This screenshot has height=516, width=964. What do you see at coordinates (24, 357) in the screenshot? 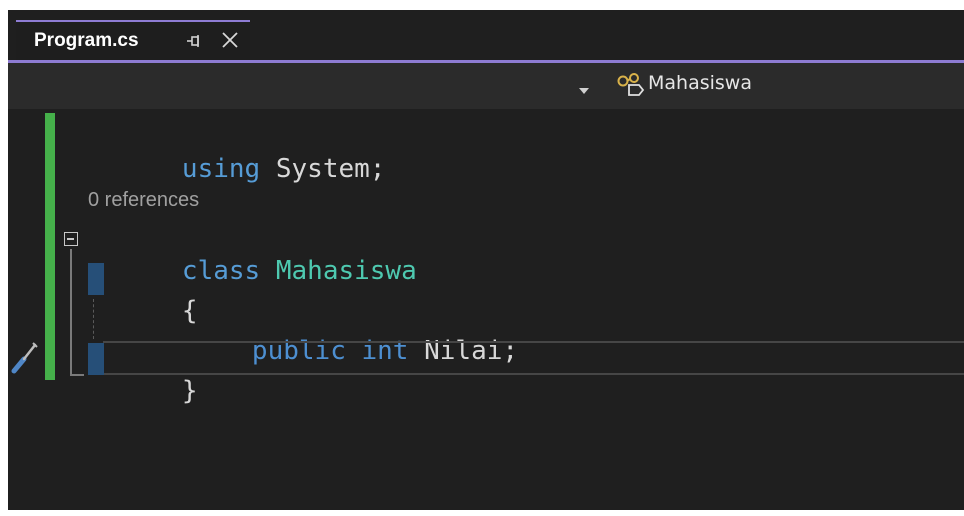
I see `screwdriver-icon` at bounding box center [24, 357].